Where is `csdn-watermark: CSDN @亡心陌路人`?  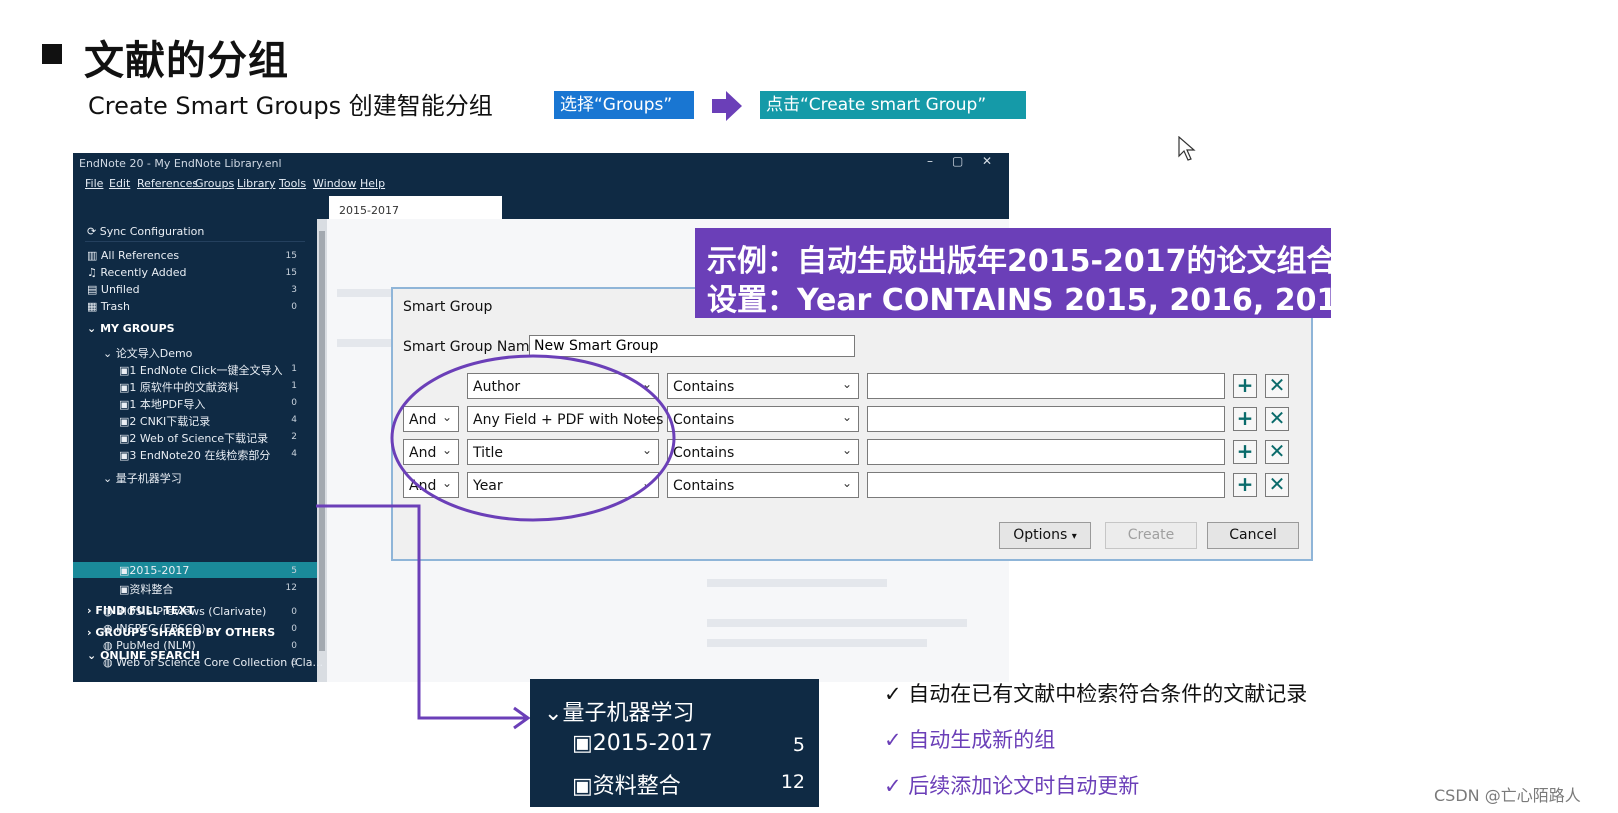 csdn-watermark: CSDN @亡心陌路人 is located at coordinates (1507, 795).